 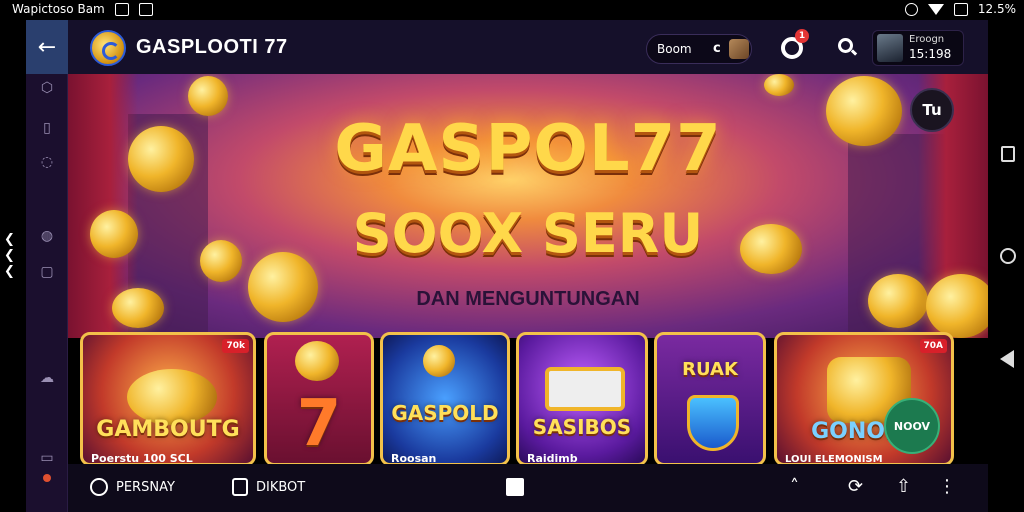 I want to click on bottom-nav-label: PERSNAY, so click(x=145, y=487).